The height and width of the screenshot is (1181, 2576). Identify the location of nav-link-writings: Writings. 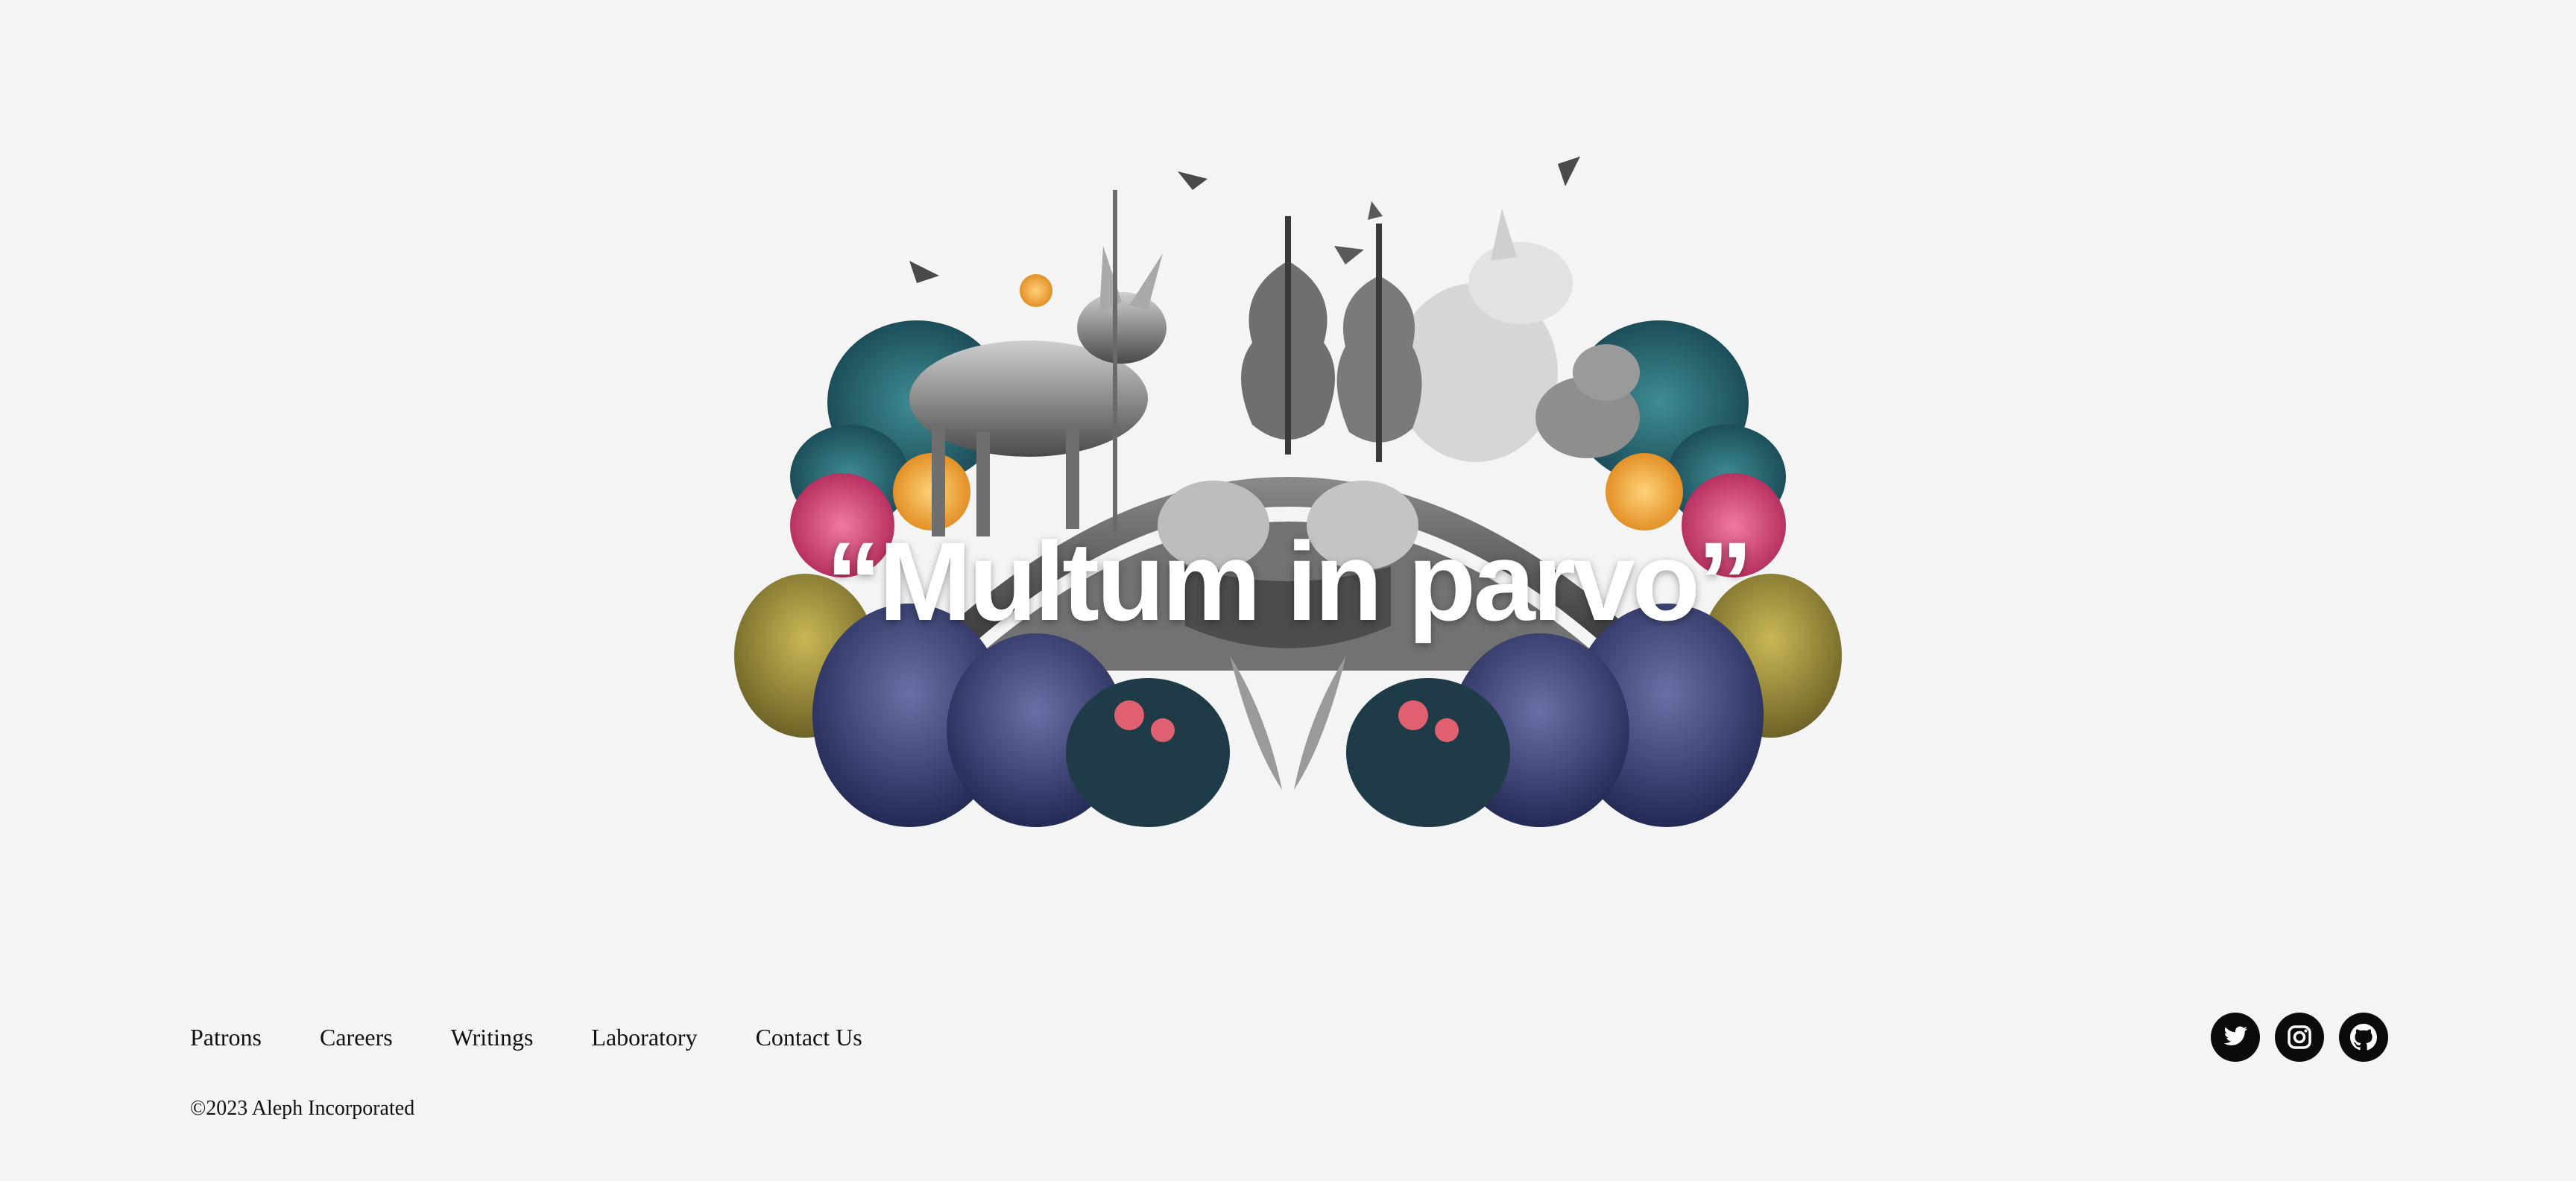
(493, 1037).